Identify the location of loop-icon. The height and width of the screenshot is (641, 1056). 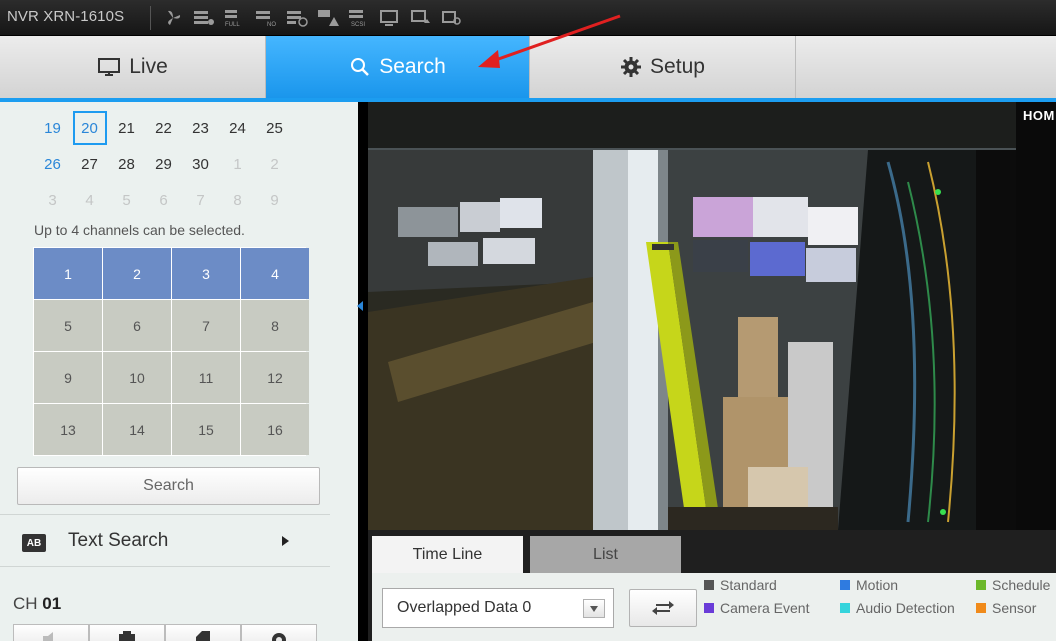
(663, 608).